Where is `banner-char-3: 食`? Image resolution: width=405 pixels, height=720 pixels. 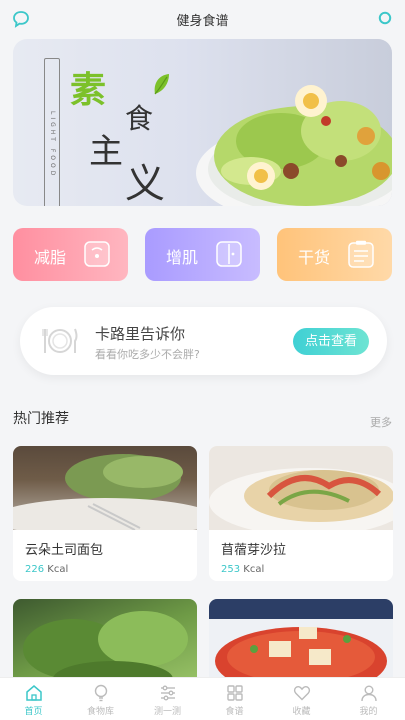
banner-char-3: 食 is located at coordinates (139, 118).